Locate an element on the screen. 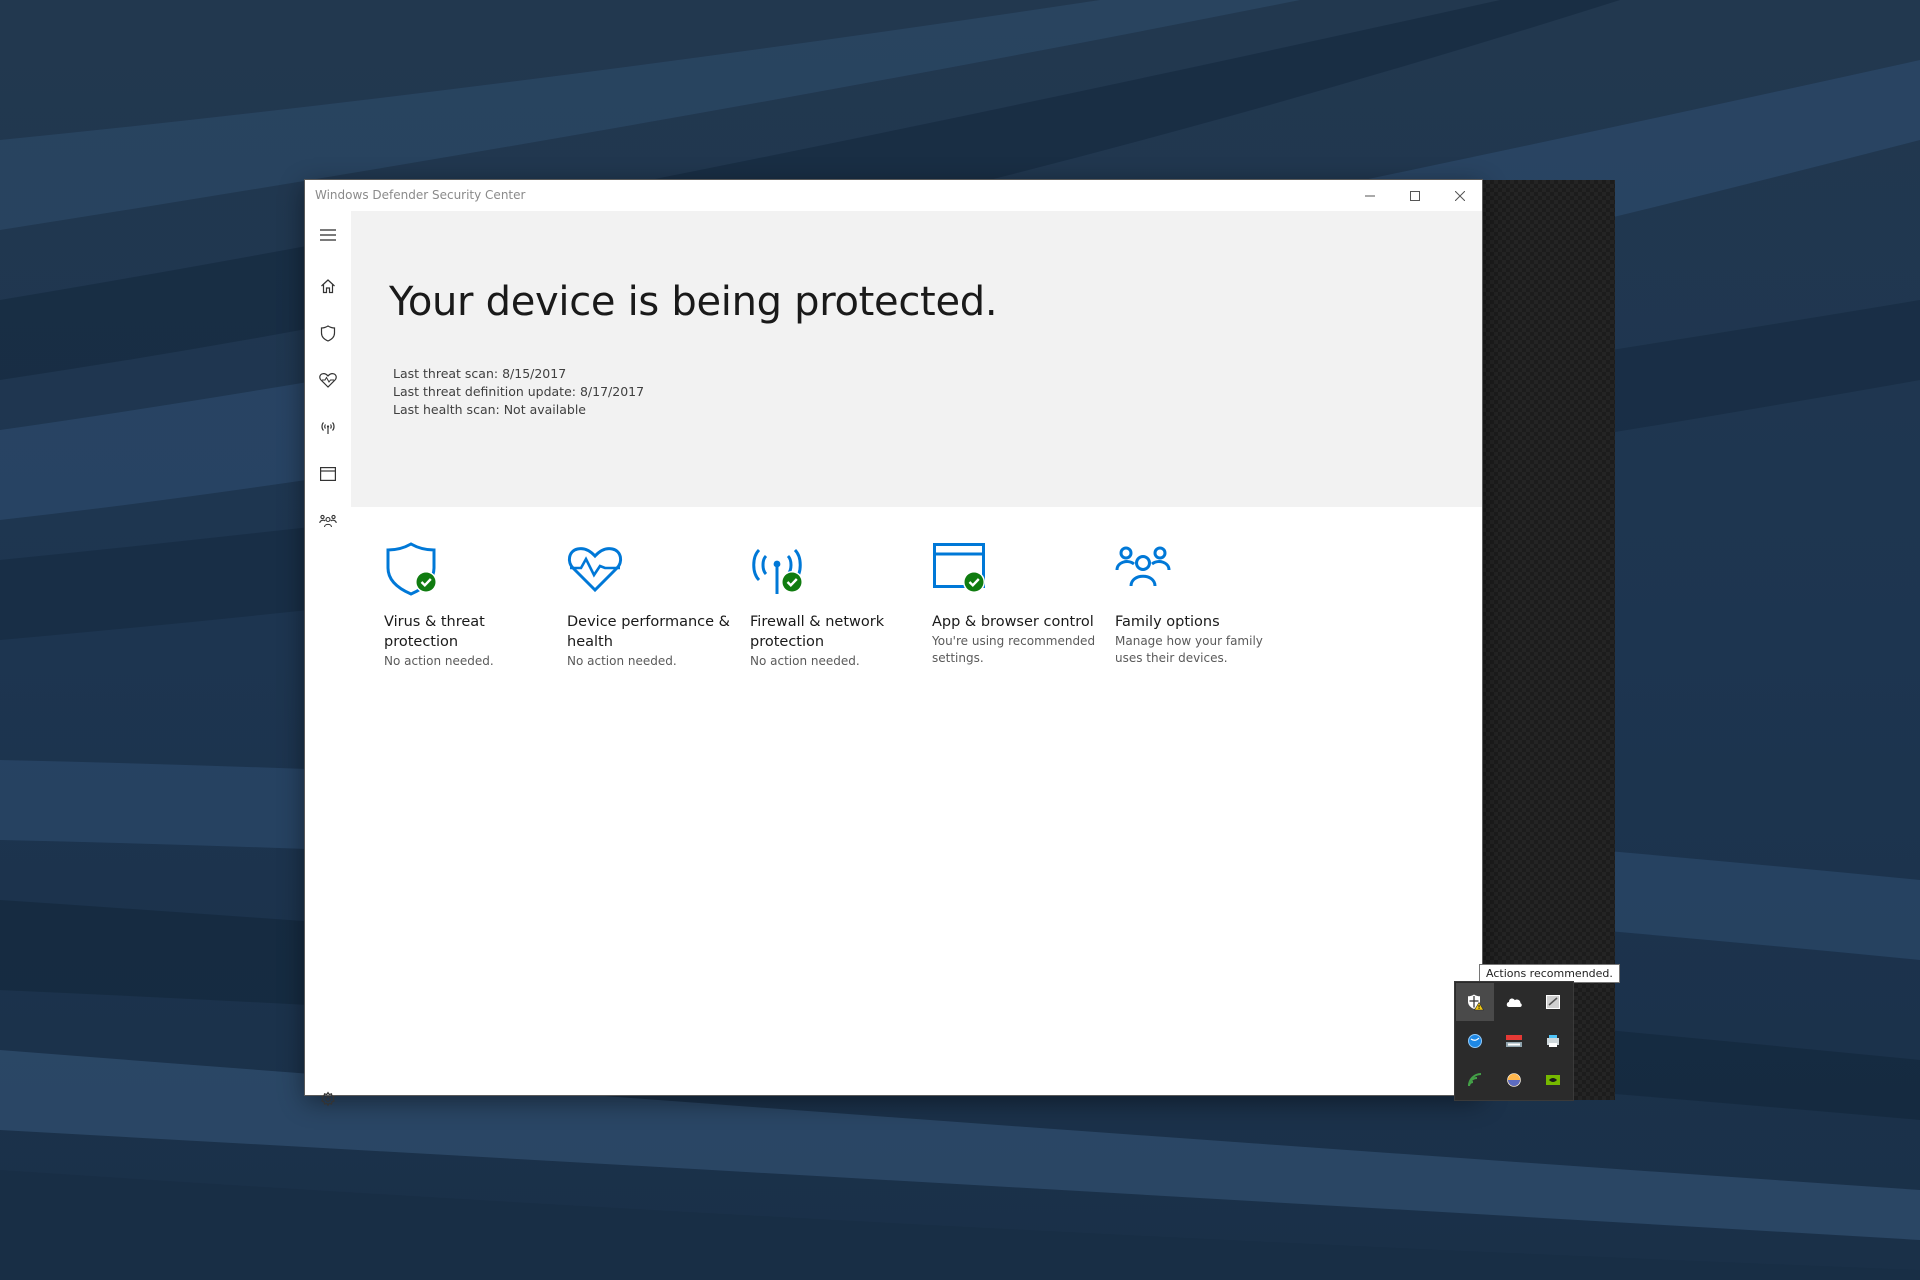  antenna-icon is located at coordinates (328, 428).